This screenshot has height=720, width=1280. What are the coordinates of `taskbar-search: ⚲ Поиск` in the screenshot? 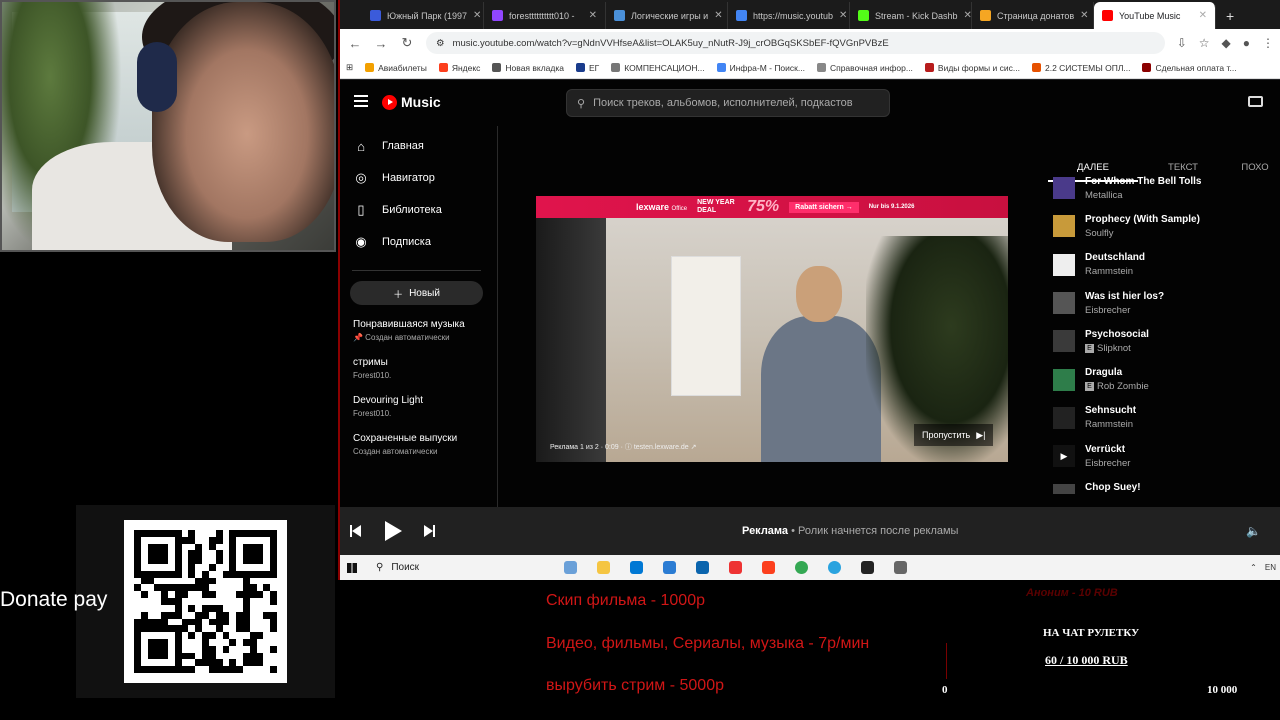 It's located at (459, 567).